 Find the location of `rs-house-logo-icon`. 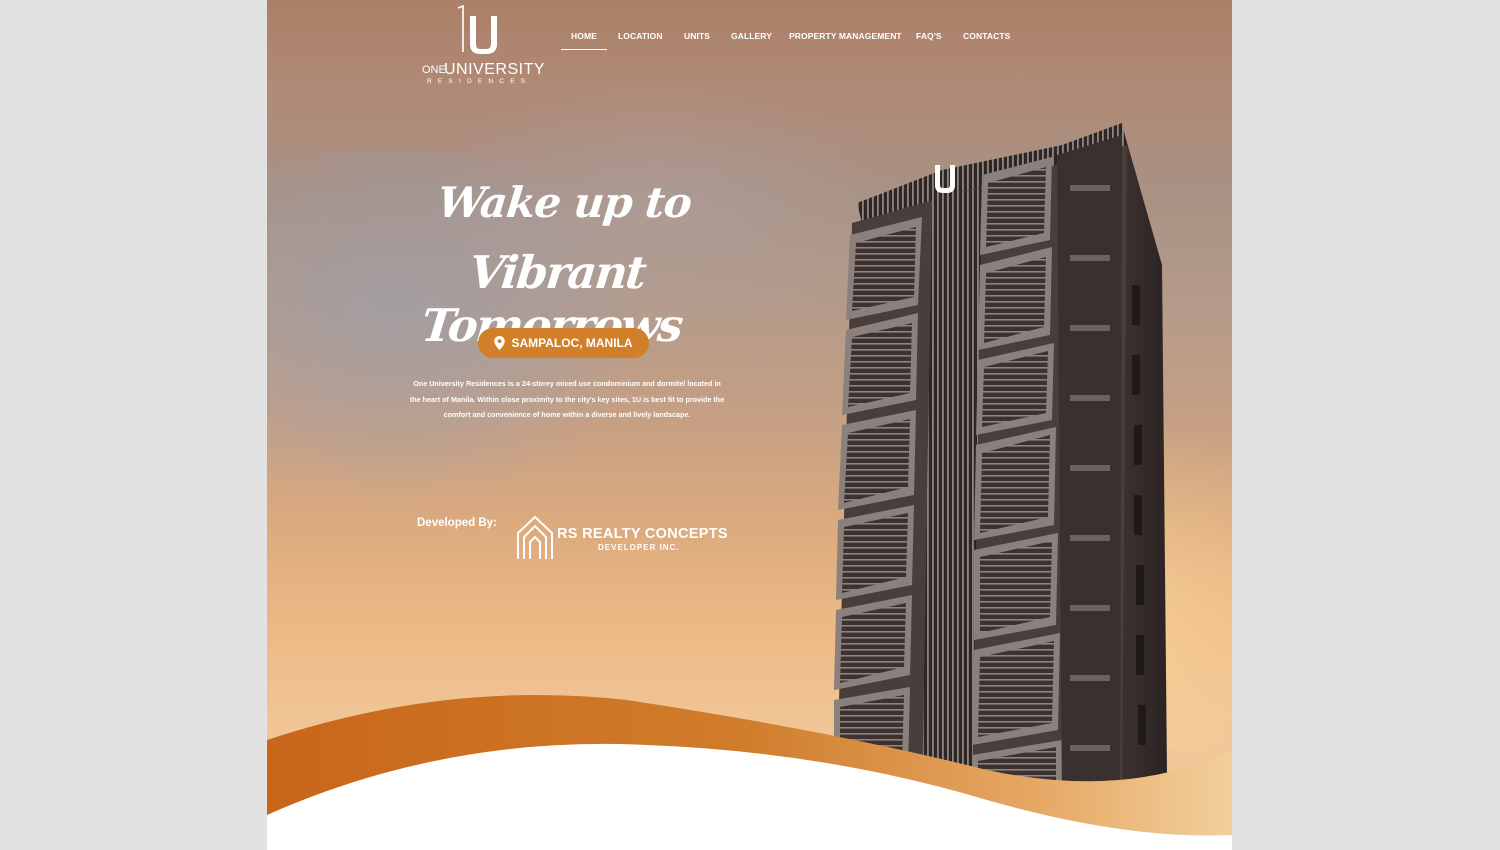

rs-house-logo-icon is located at coordinates (535, 537).